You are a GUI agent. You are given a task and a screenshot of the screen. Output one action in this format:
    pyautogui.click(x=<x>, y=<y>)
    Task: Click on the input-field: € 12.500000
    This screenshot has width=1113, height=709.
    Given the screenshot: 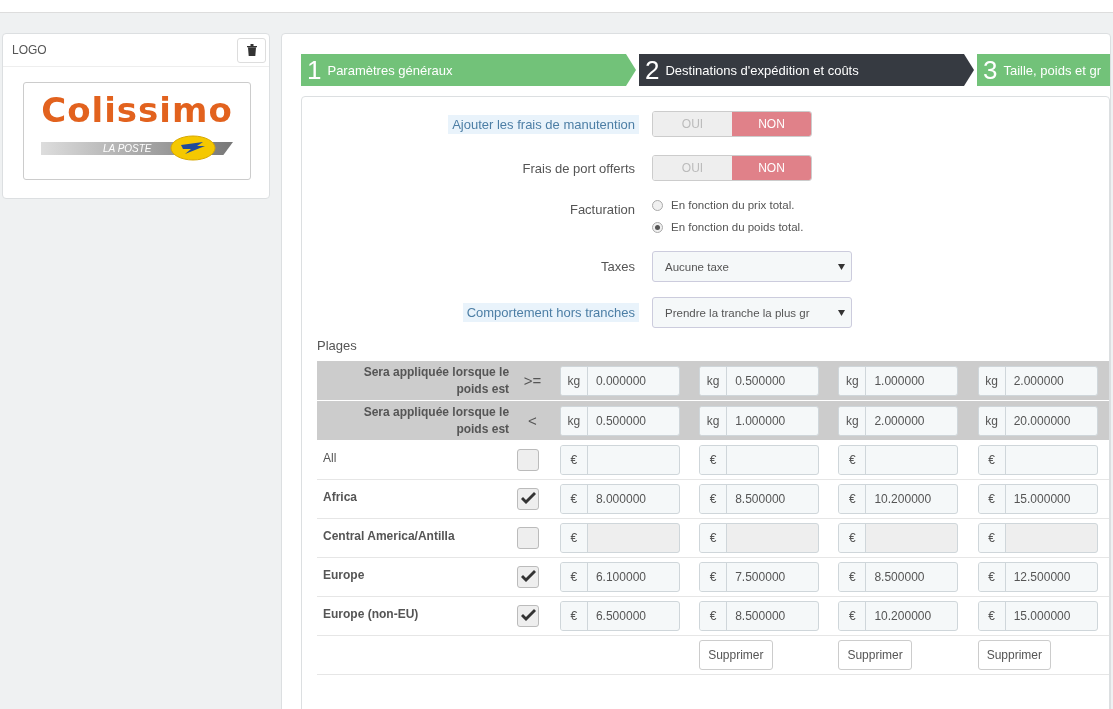 What is the action you would take?
    pyautogui.click(x=1037, y=577)
    